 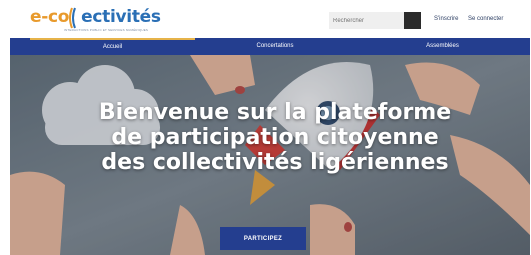 What do you see at coordinates (275, 46) in the screenshot?
I see `nav-item-concertations: Concertations` at bounding box center [275, 46].